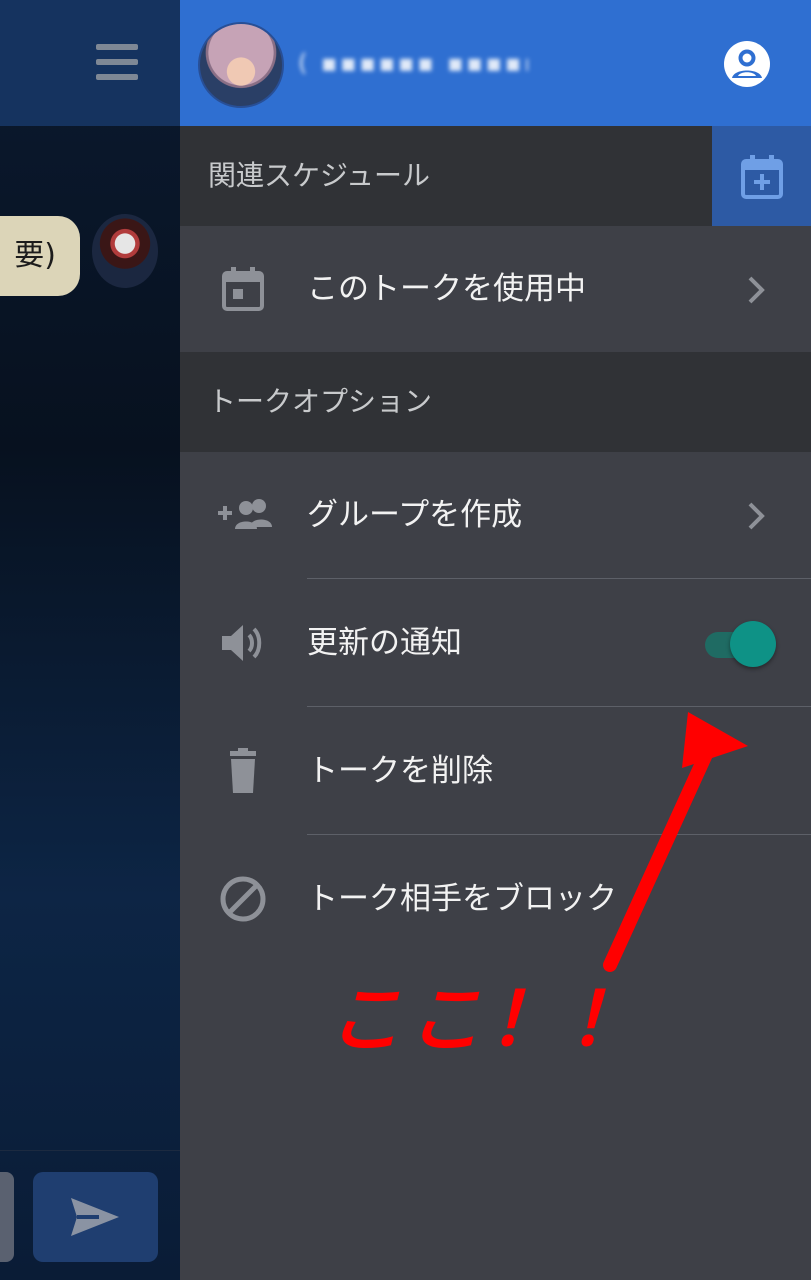 Image resolution: width=811 pixels, height=1280 pixels. I want to click on create-group-item: グループを作成, so click(495, 515).